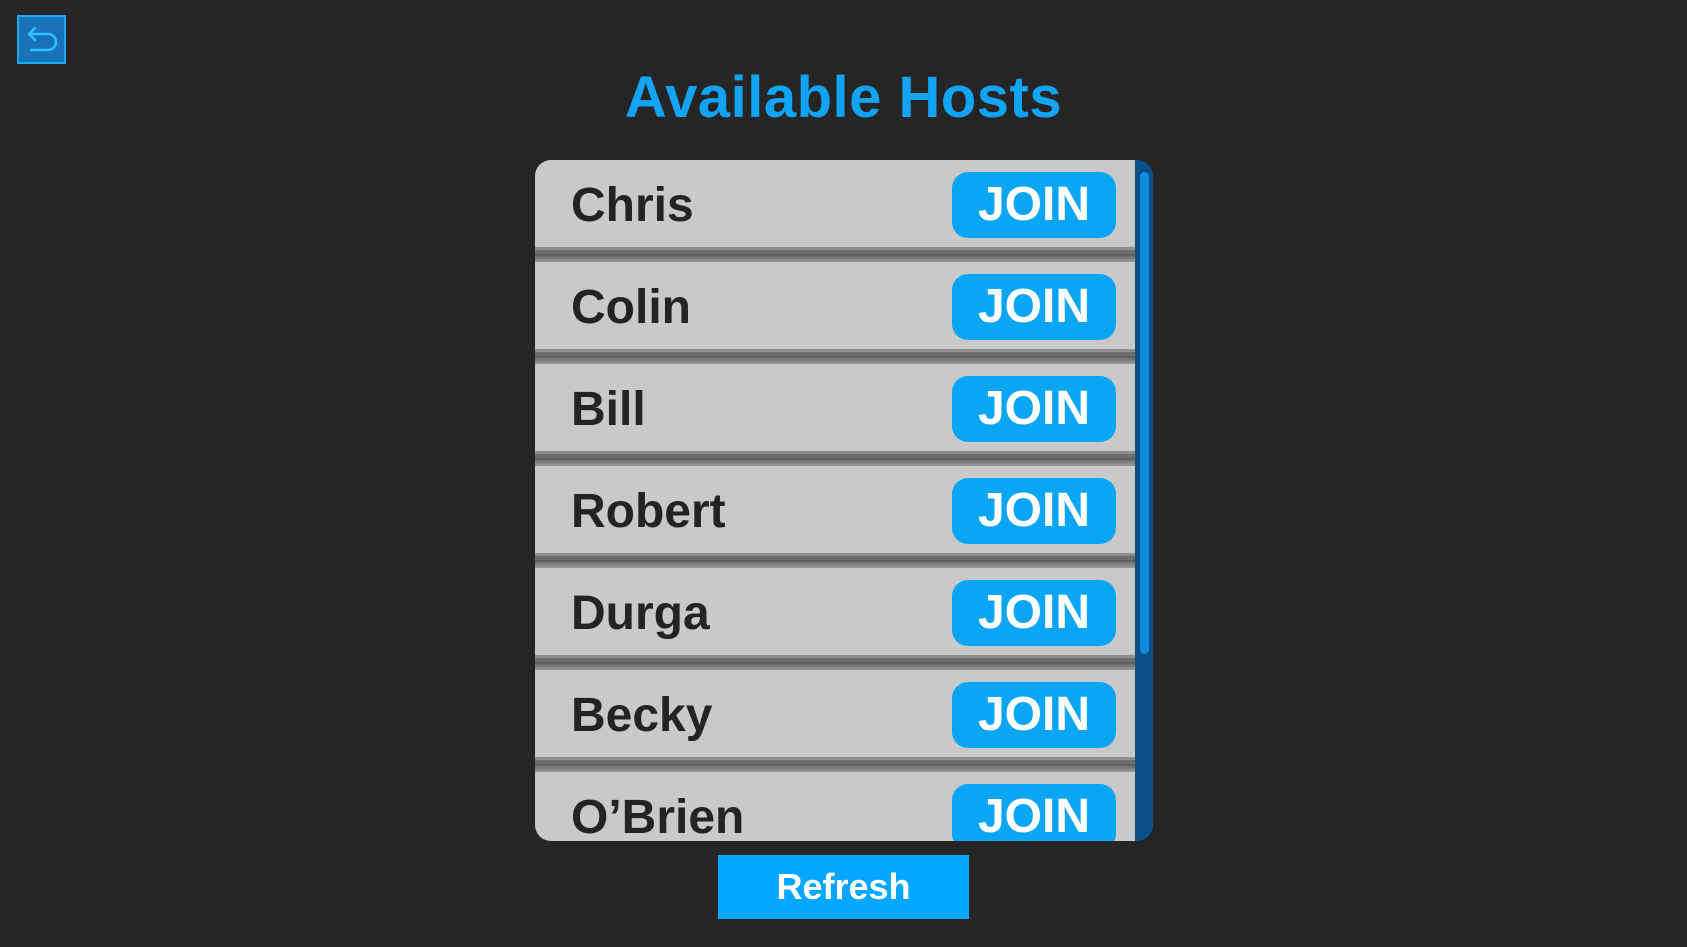 This screenshot has height=947, width=1687. What do you see at coordinates (835, 415) in the screenshot?
I see `host-row: Bill JOIN` at bounding box center [835, 415].